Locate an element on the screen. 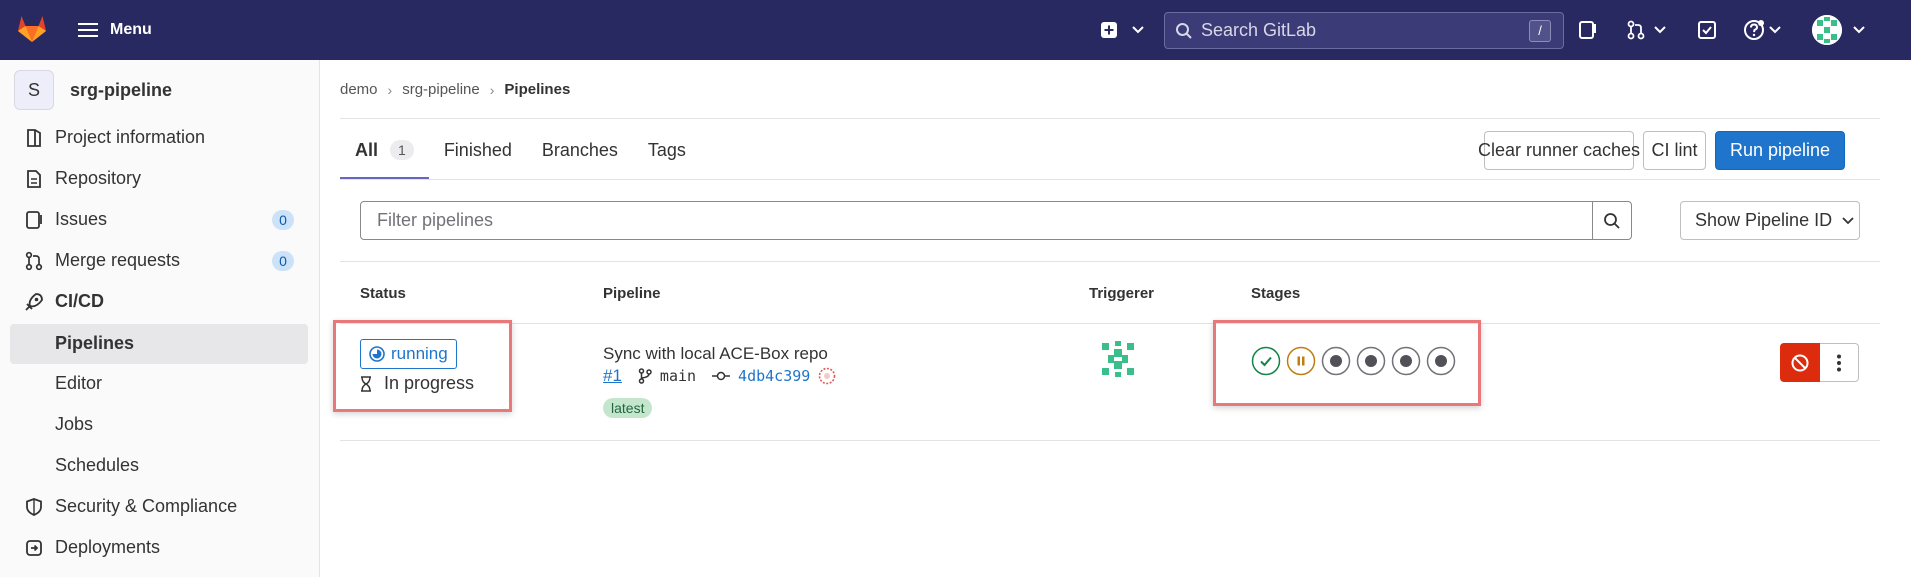 This screenshot has width=1911, height=577. project-name: srg-pipeline is located at coordinates (121, 89).